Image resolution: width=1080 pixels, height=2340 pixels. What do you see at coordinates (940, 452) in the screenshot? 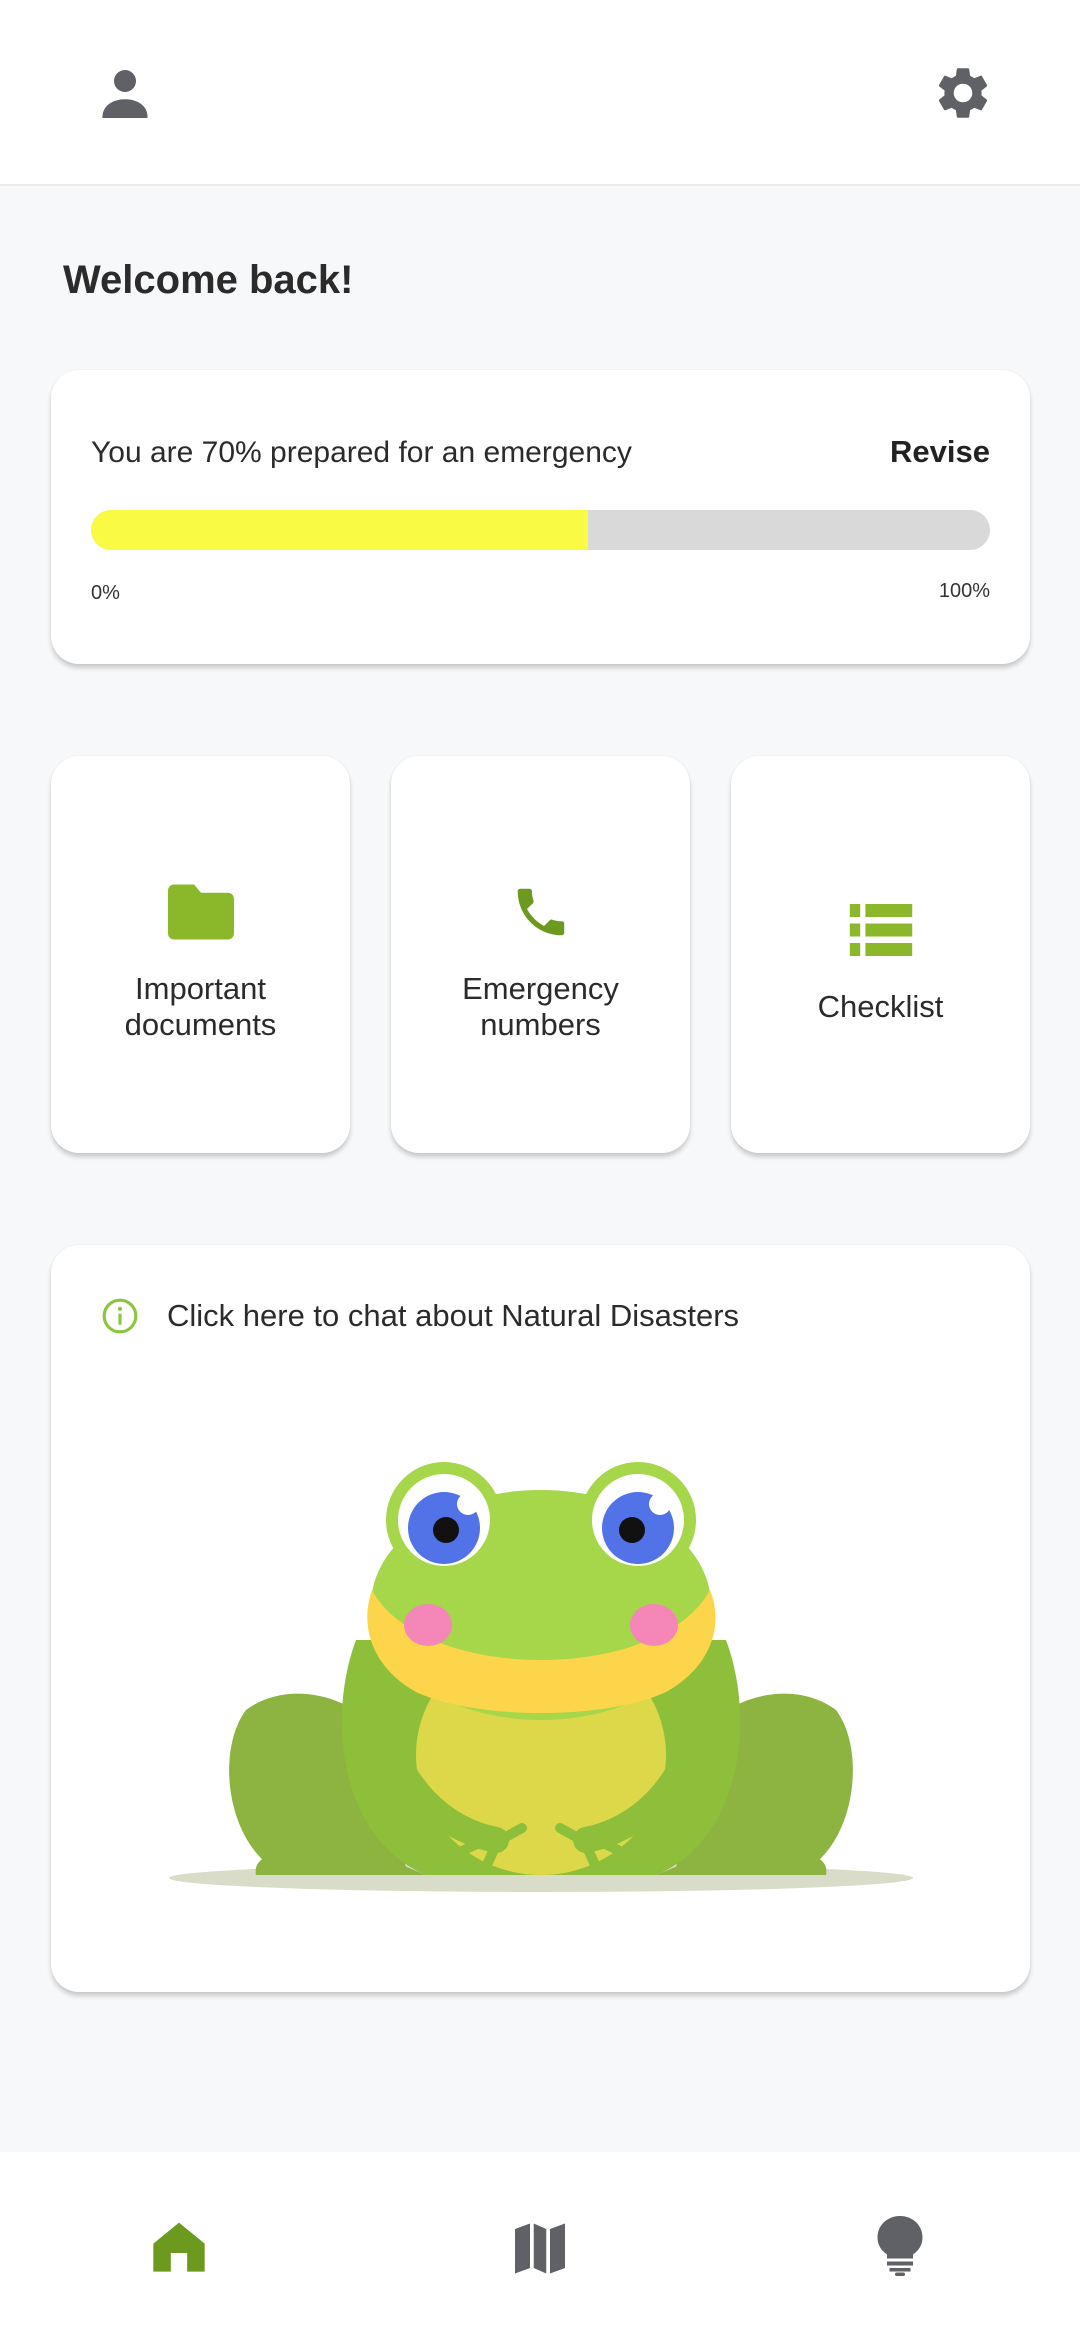
I see `revise-button: Revise` at bounding box center [940, 452].